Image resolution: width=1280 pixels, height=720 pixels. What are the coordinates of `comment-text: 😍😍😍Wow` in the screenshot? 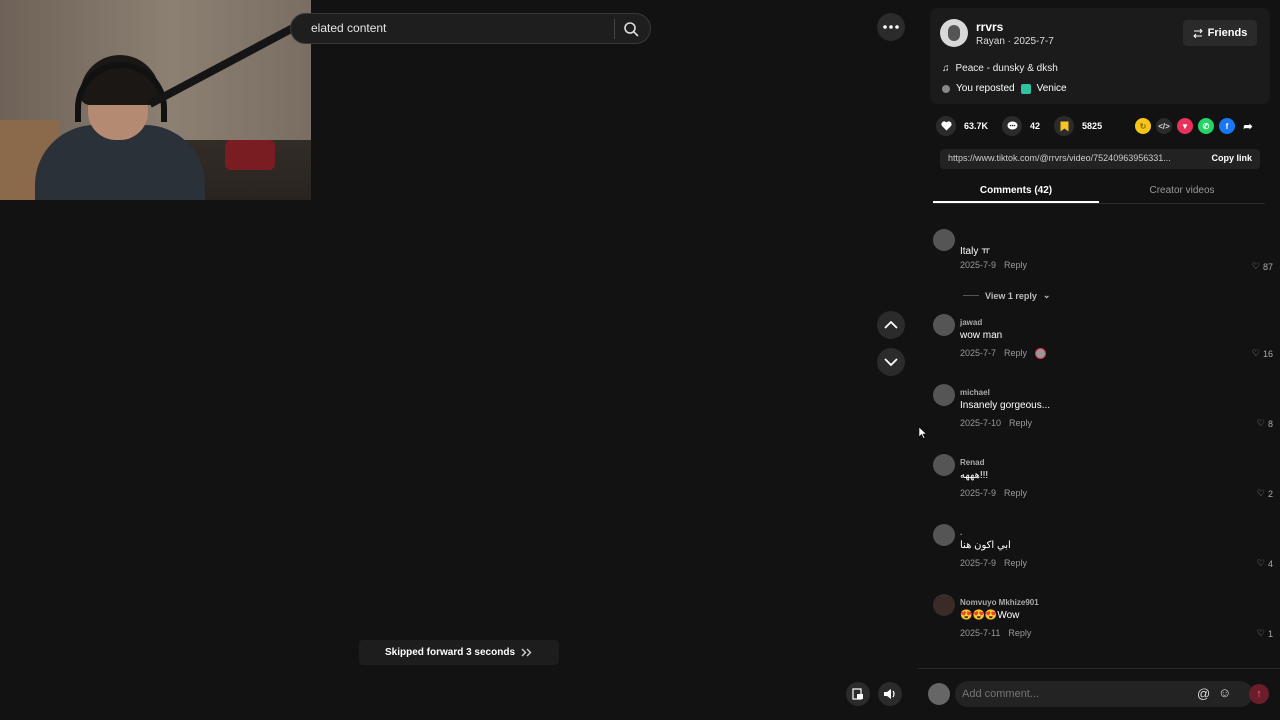 It's located at (990, 615).